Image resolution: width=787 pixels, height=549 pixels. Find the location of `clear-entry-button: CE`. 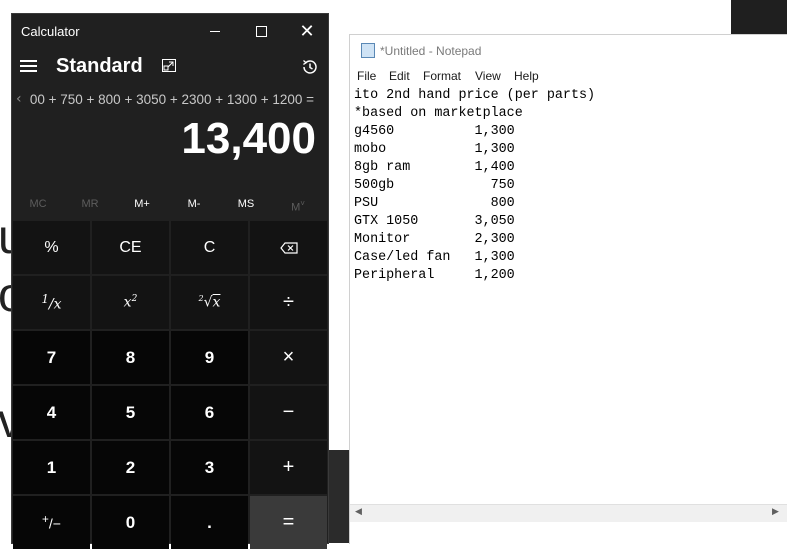

clear-entry-button: CE is located at coordinates (130, 247).